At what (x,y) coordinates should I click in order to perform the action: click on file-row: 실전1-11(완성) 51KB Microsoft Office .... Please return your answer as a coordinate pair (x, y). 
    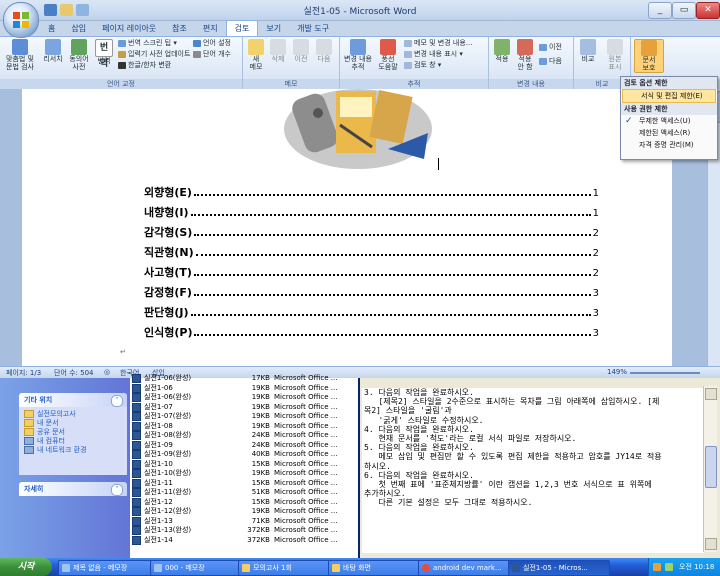
    Looking at the image, I should click on (245, 493).